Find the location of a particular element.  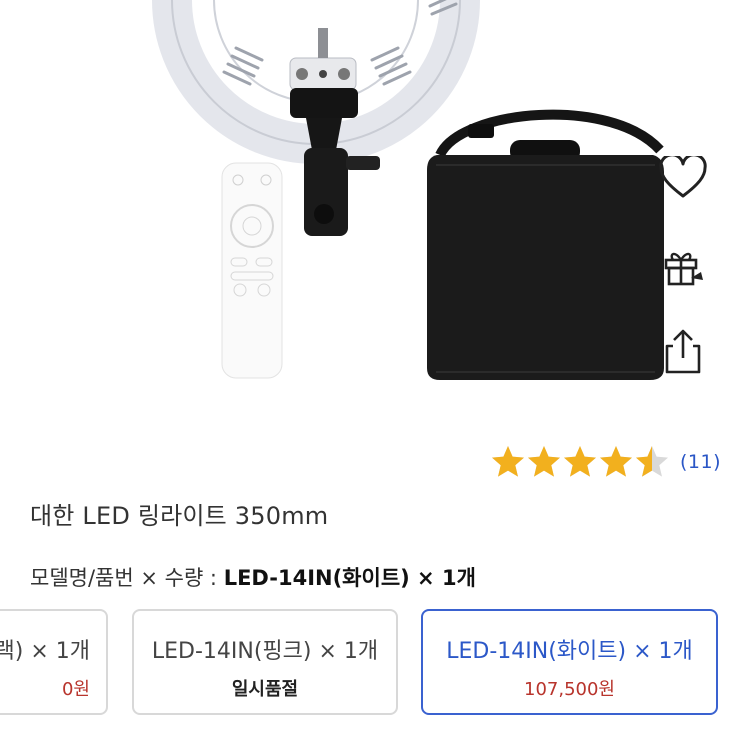

option-card-2: LED-14IN(화이트) × 1개 107,500원 is located at coordinates (569, 662).